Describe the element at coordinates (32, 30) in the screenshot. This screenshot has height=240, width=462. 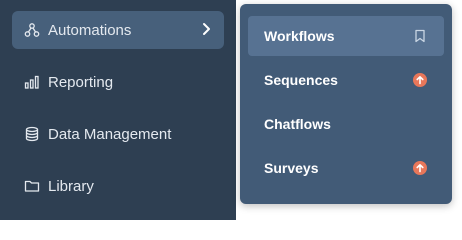
I see `automations-icon` at that location.